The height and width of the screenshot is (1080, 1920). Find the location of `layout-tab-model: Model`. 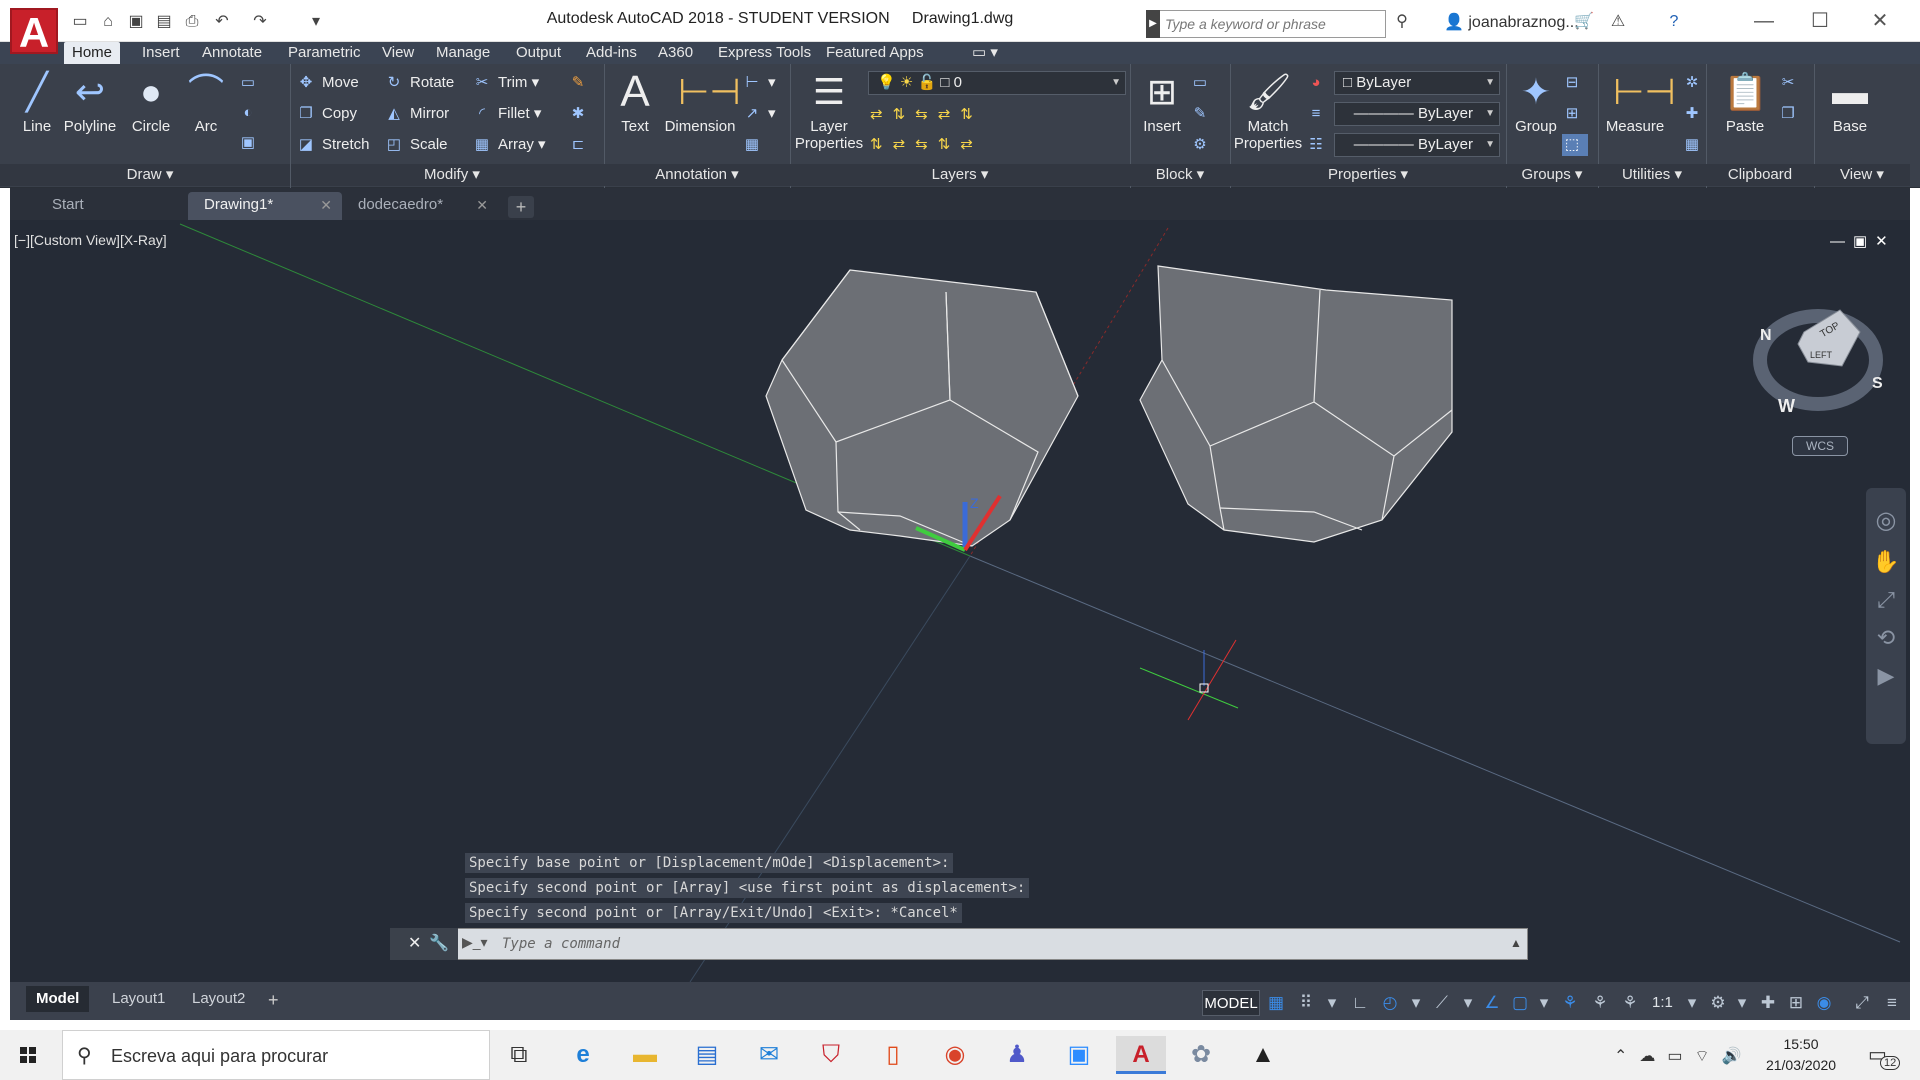

layout-tab-model: Model is located at coordinates (58, 999).